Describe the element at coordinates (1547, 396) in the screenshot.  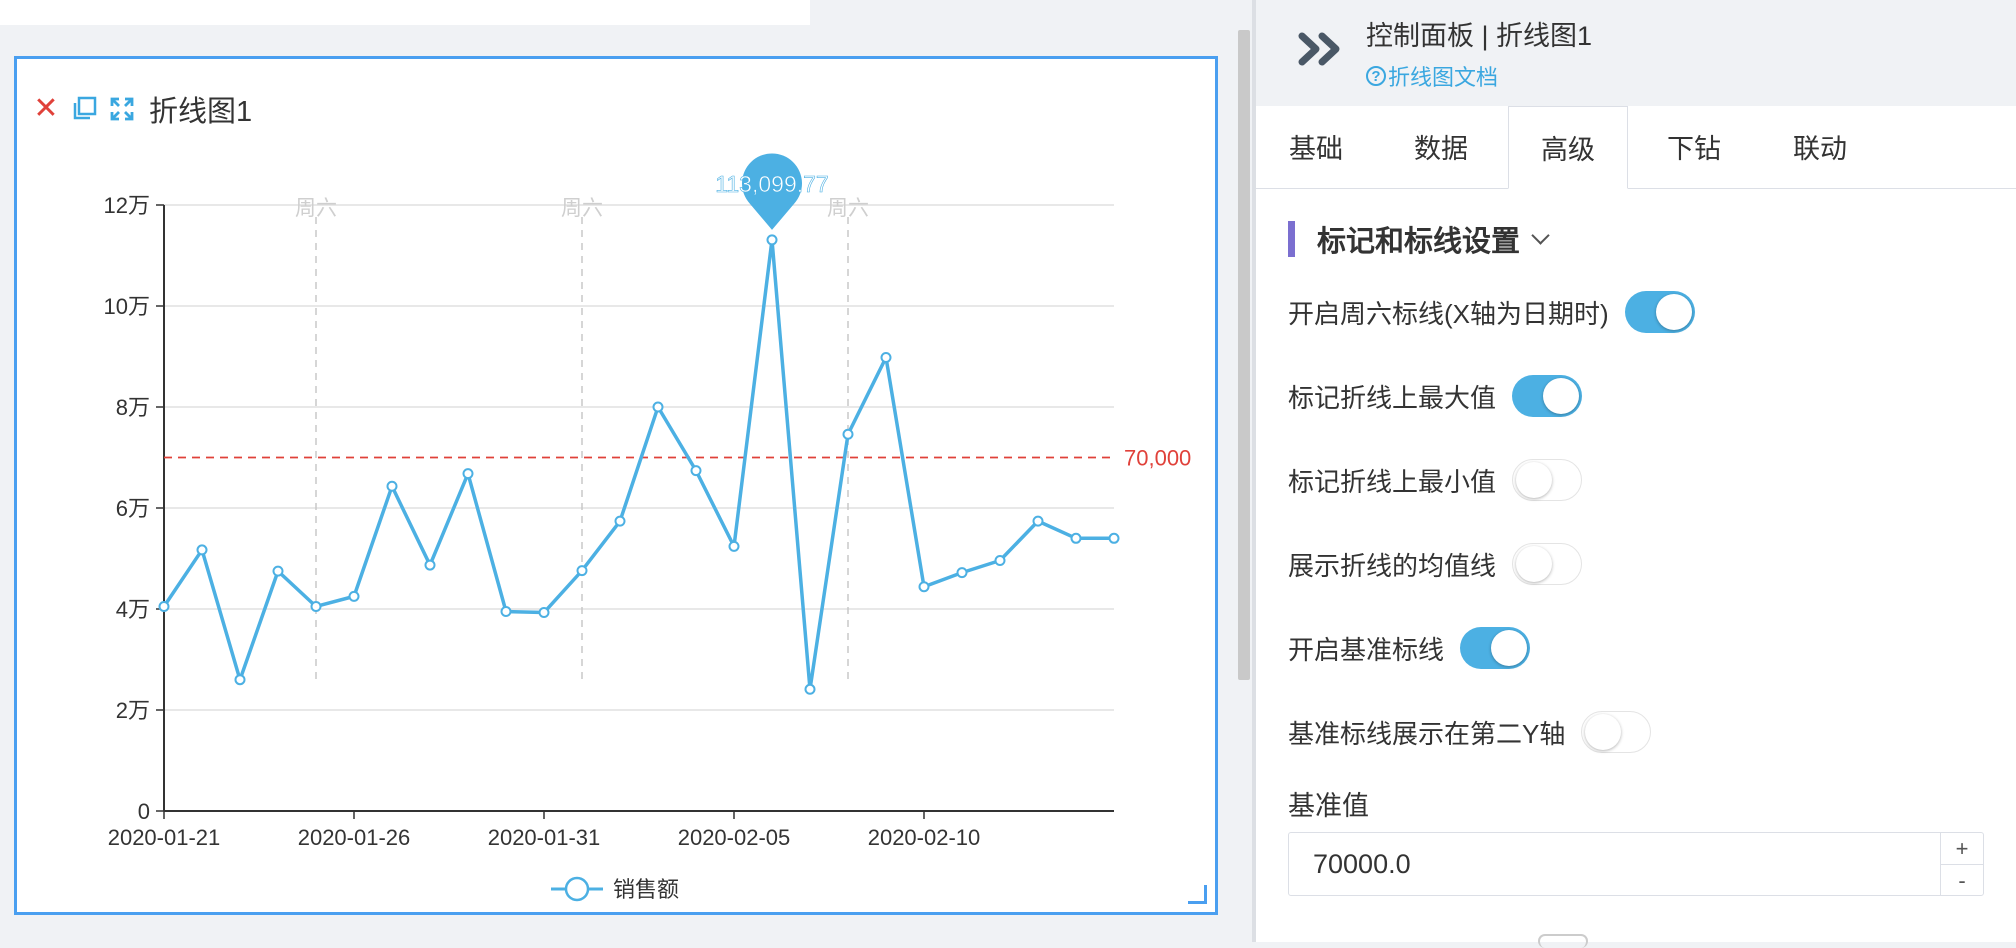
I see `max-marker-switch` at that location.